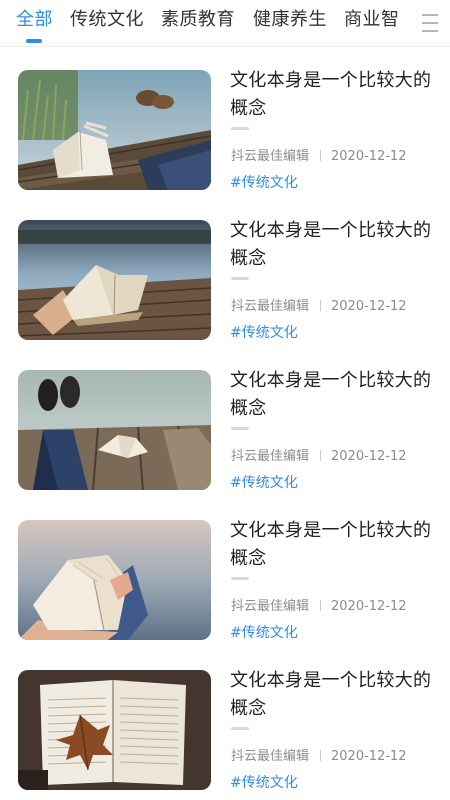 The height and width of the screenshot is (800, 450). What do you see at coordinates (107, 23) in the screenshot?
I see `tab-traditional-culture: 传统文化` at bounding box center [107, 23].